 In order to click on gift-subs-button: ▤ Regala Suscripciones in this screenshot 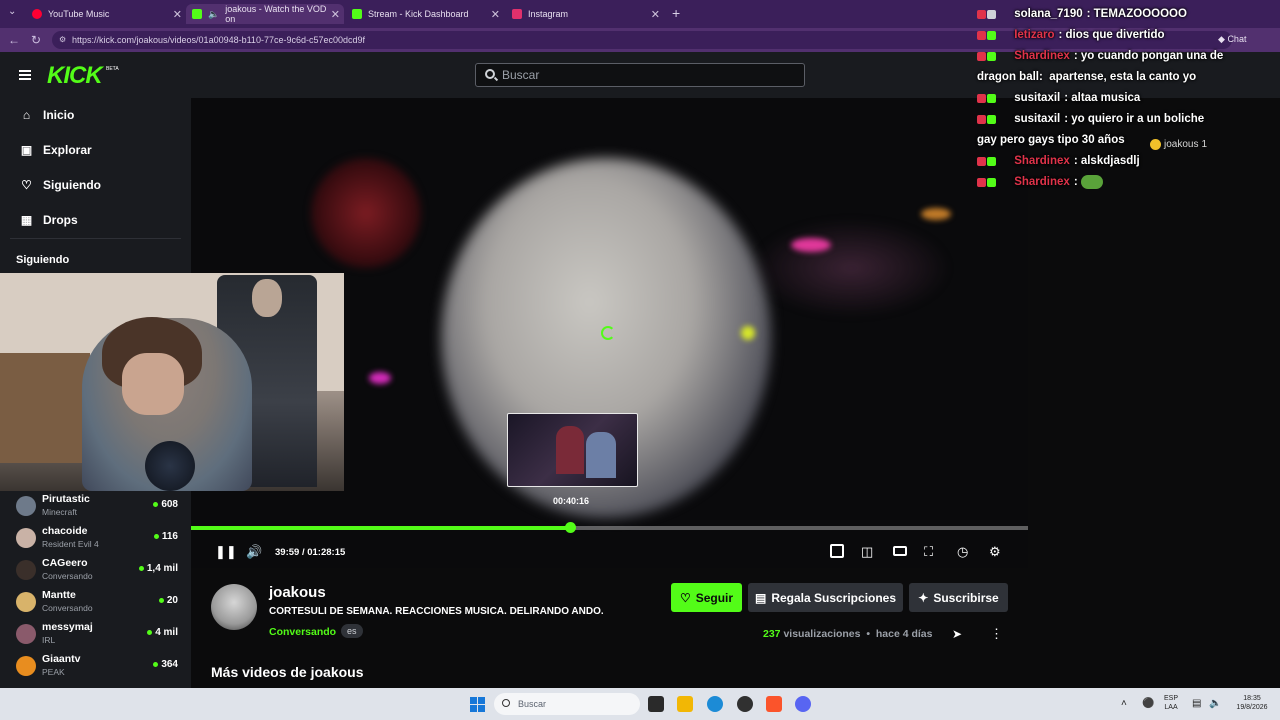, I will do `click(825, 597)`.